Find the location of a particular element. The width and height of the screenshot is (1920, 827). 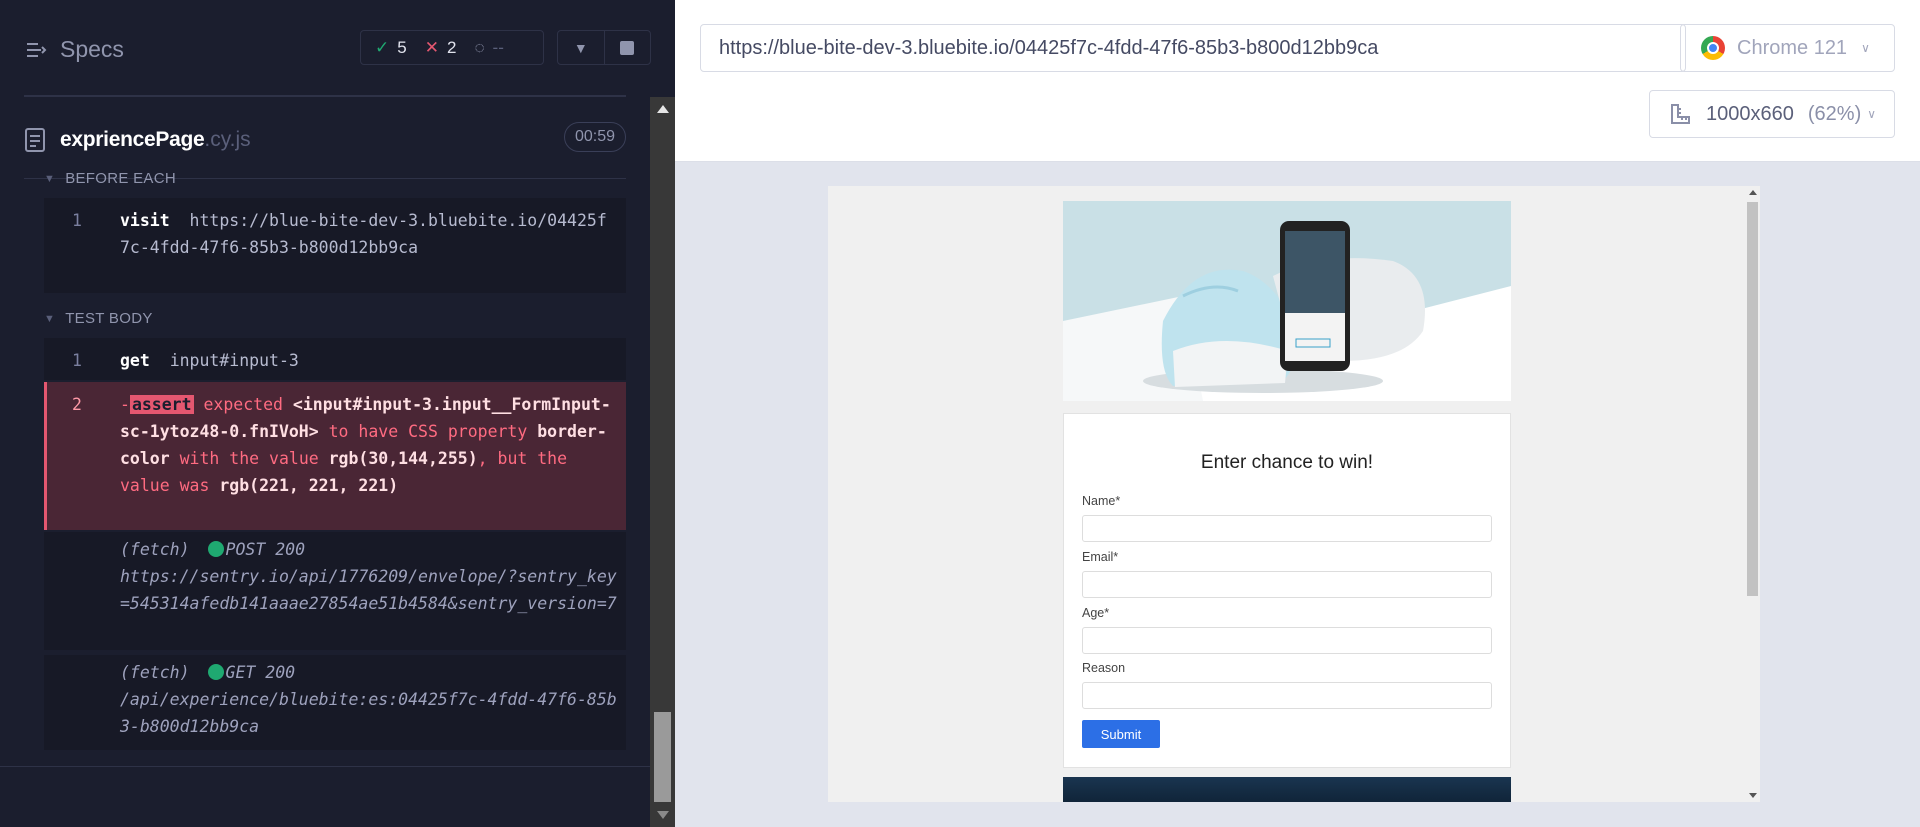

aut-scrollbar is located at coordinates (1752, 494).